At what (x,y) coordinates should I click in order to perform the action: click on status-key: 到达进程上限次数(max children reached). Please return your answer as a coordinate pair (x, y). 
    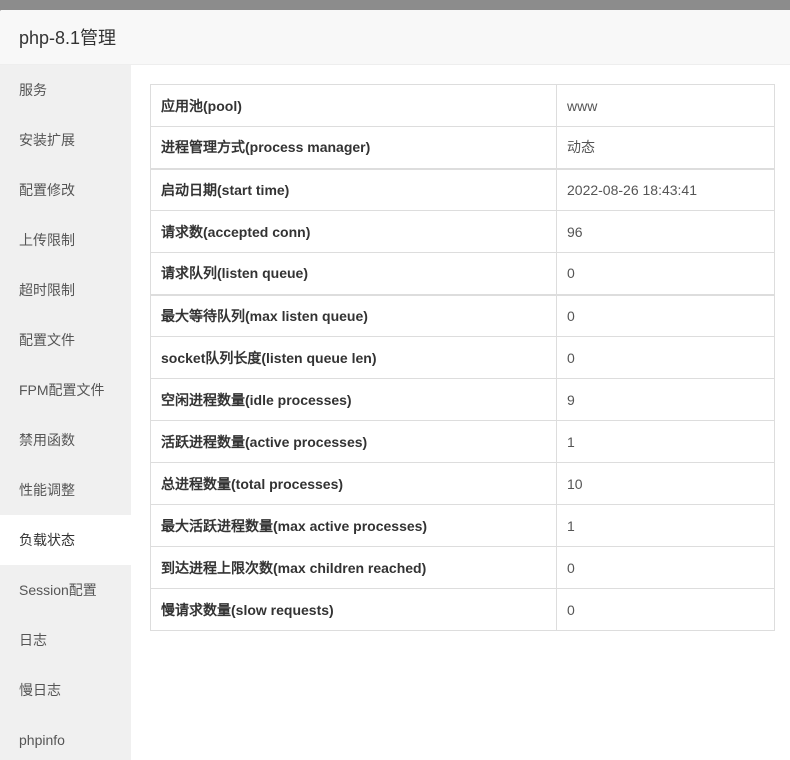
    Looking at the image, I should click on (353, 567).